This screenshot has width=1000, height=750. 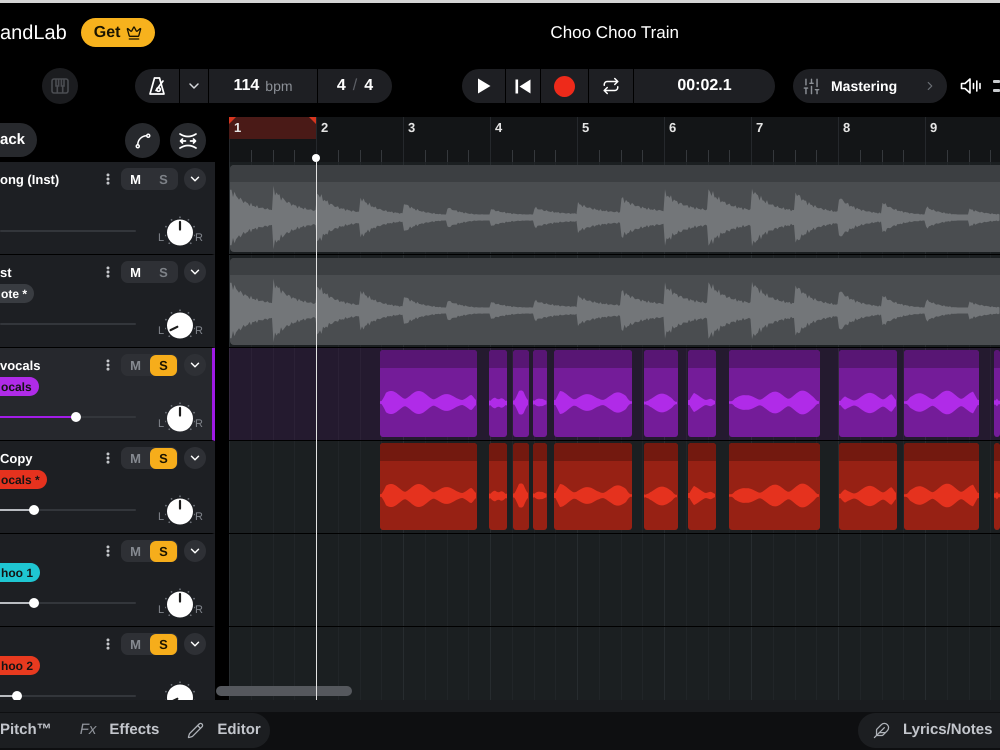 I want to click on track-tag: hoo 2, so click(x=20, y=665).